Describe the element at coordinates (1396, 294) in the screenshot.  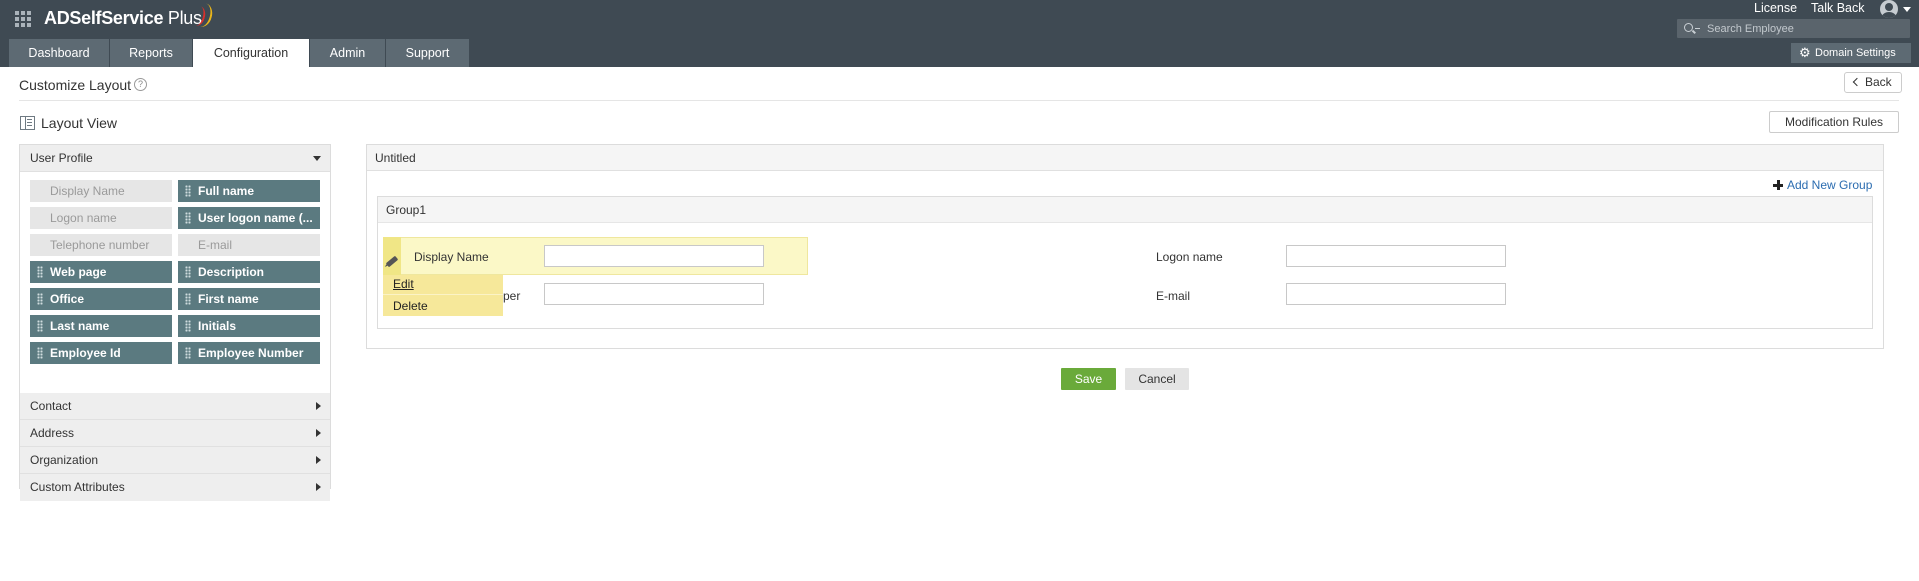
I see `email-input` at that location.